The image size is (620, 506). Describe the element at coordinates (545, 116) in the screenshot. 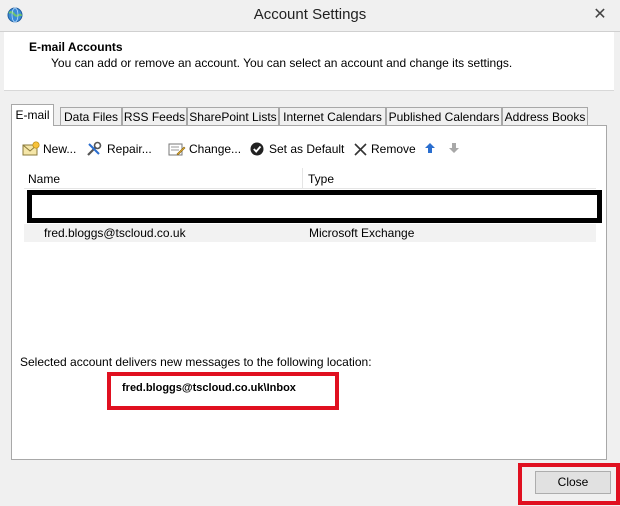

I see `tab-address-books: Address Books` at that location.